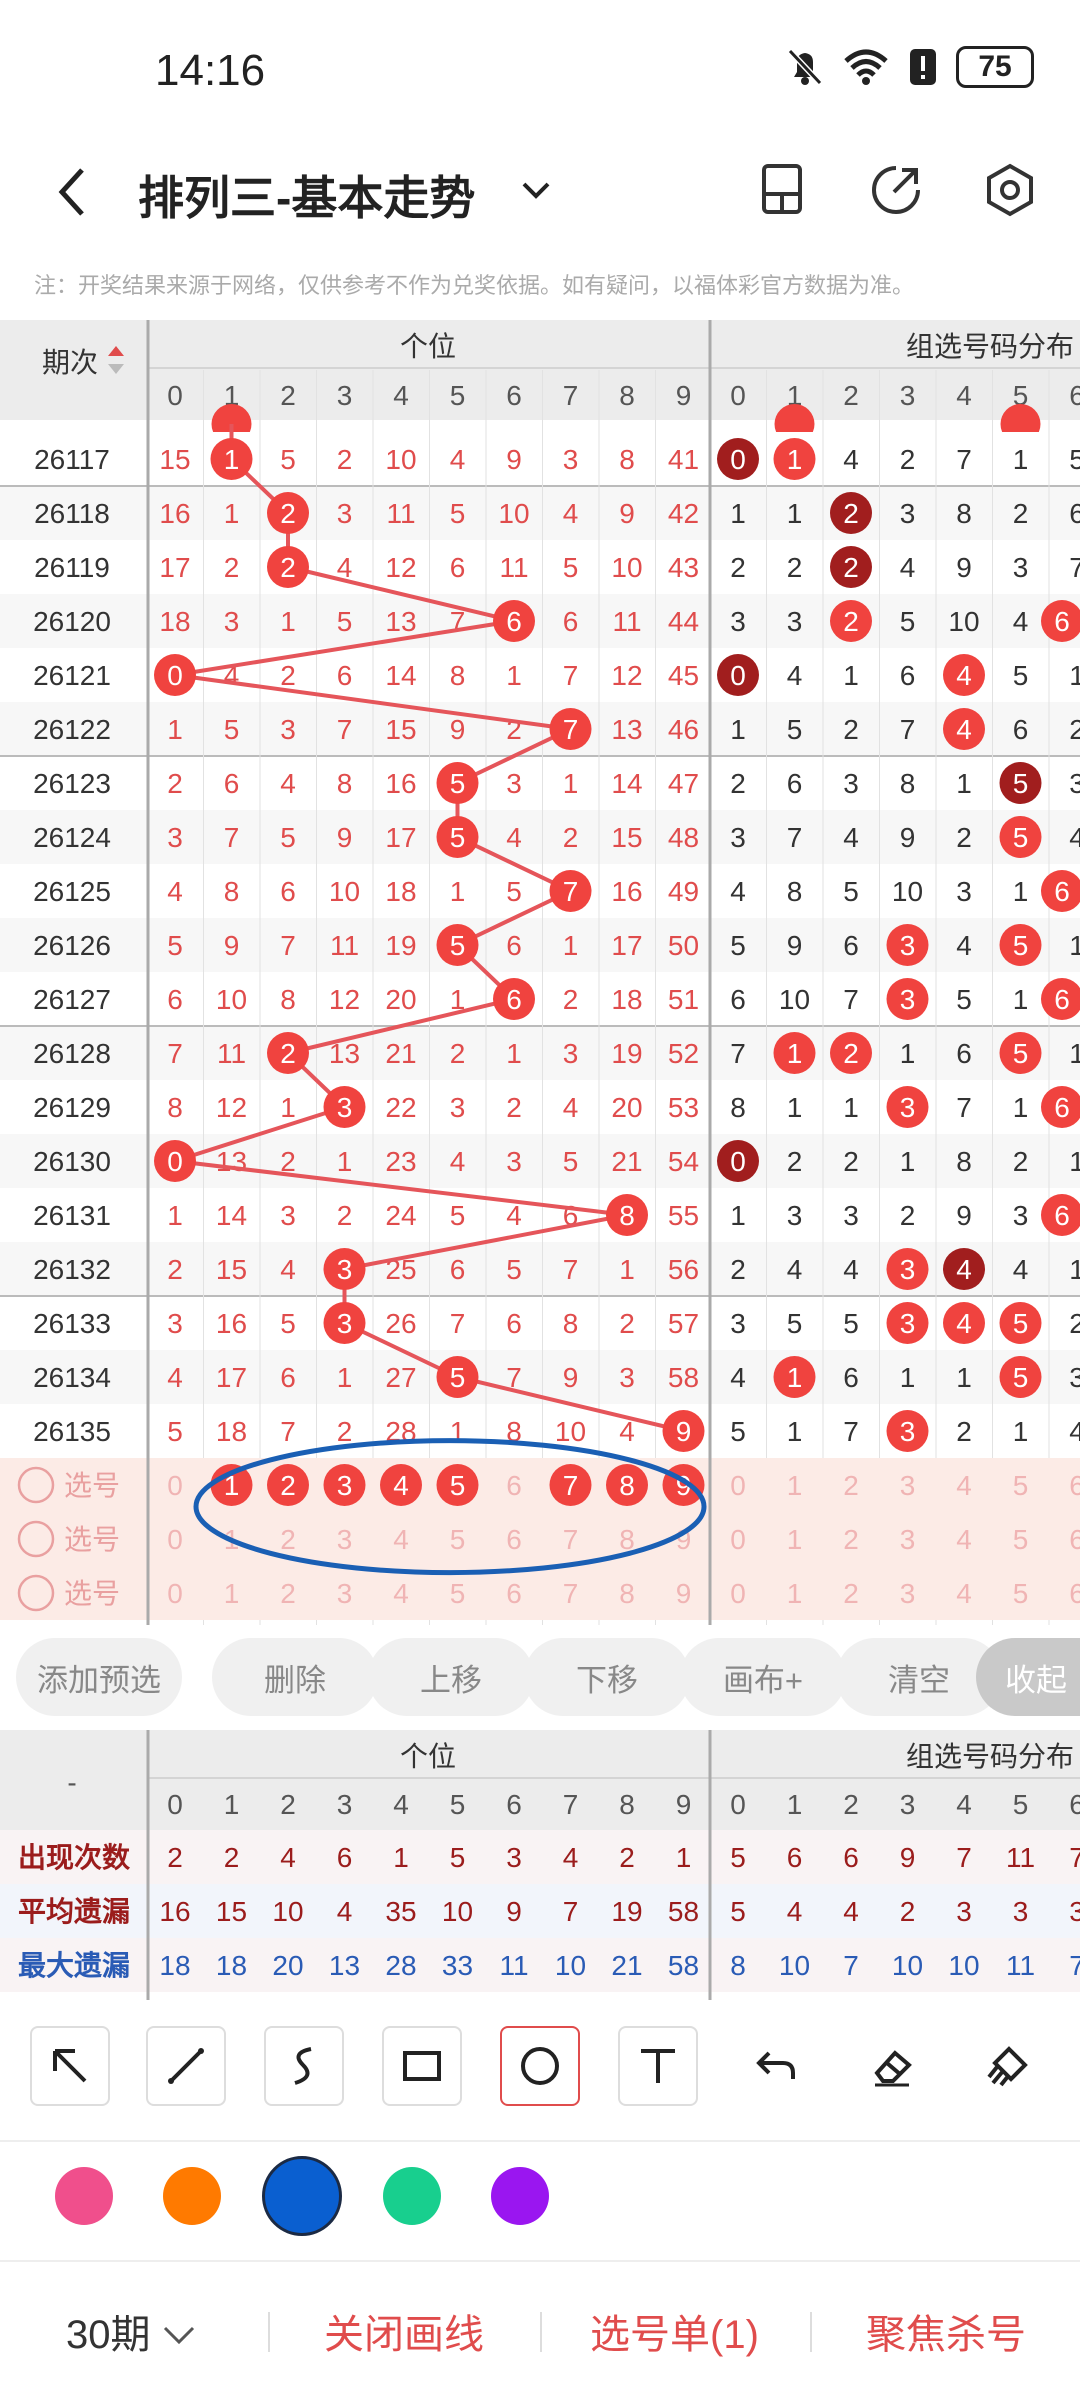 The image size is (1080, 2400). What do you see at coordinates (964, 729) in the screenshot?
I see `zu-ball-label: 4` at bounding box center [964, 729].